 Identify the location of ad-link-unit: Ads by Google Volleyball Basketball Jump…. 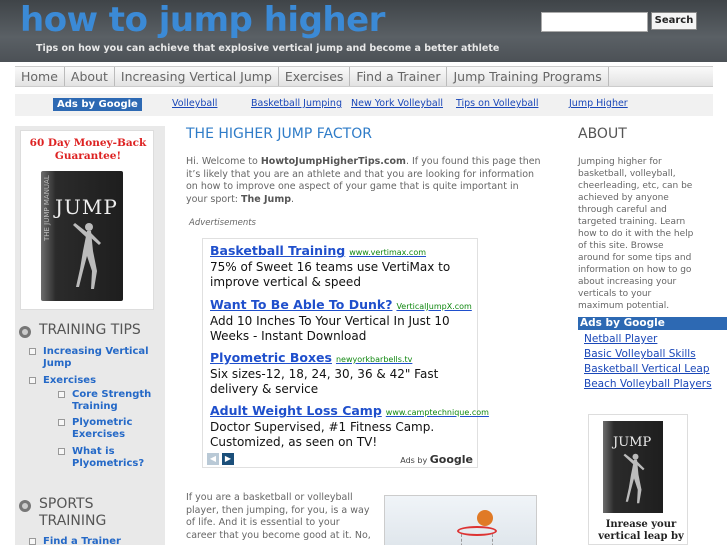
(364, 105).